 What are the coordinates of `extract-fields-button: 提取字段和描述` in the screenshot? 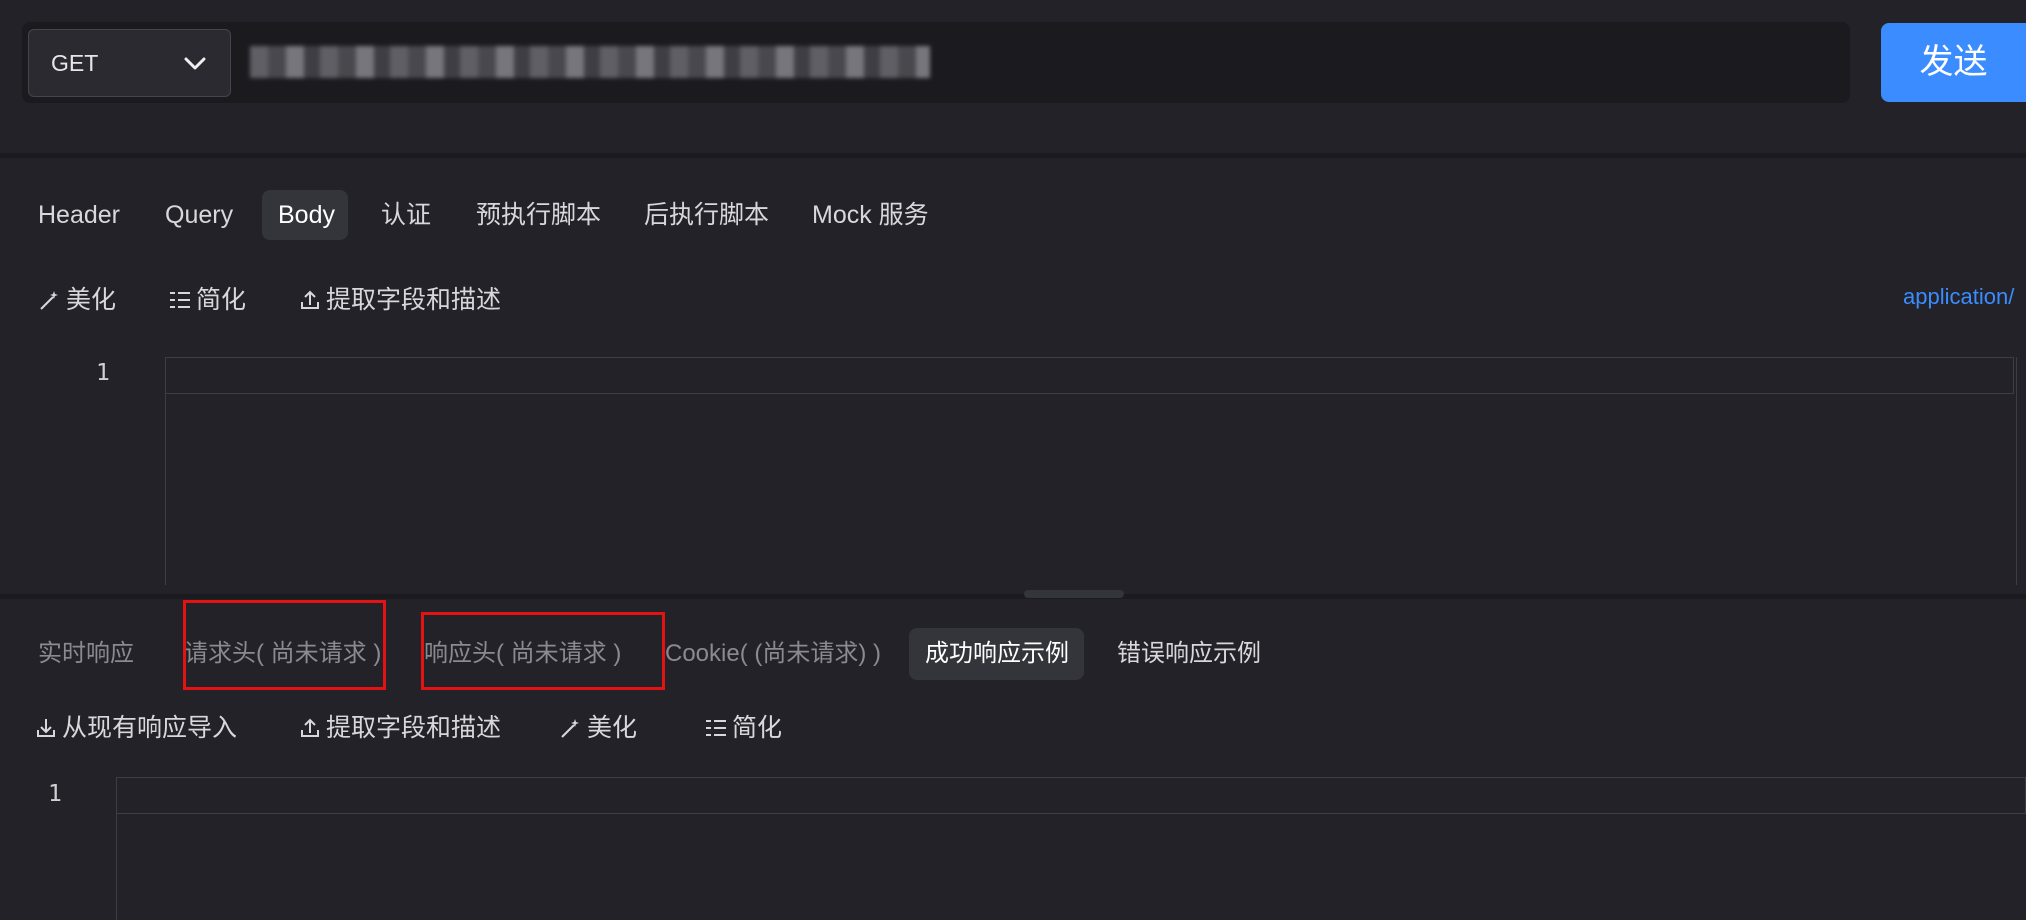 It's located at (399, 300).